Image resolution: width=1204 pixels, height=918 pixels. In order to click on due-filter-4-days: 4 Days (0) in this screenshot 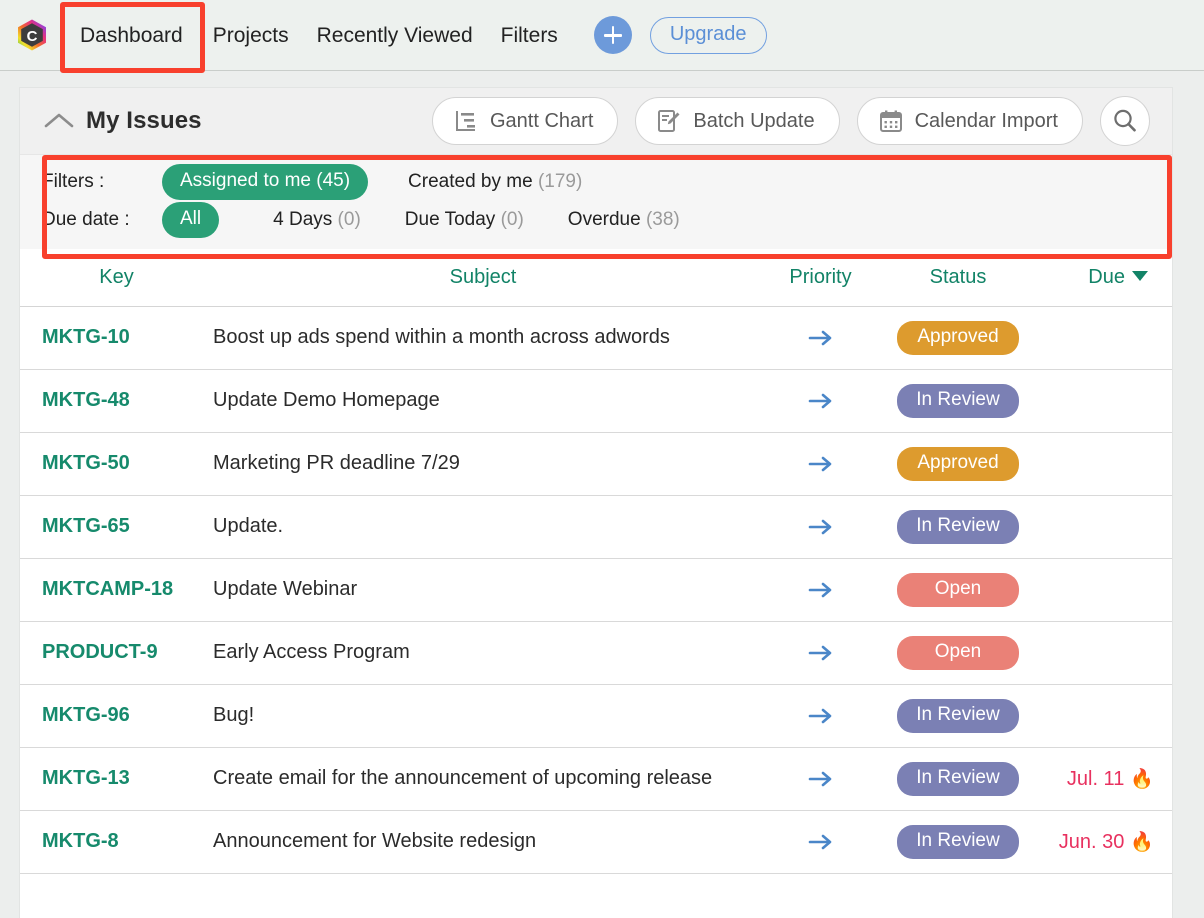, I will do `click(317, 220)`.